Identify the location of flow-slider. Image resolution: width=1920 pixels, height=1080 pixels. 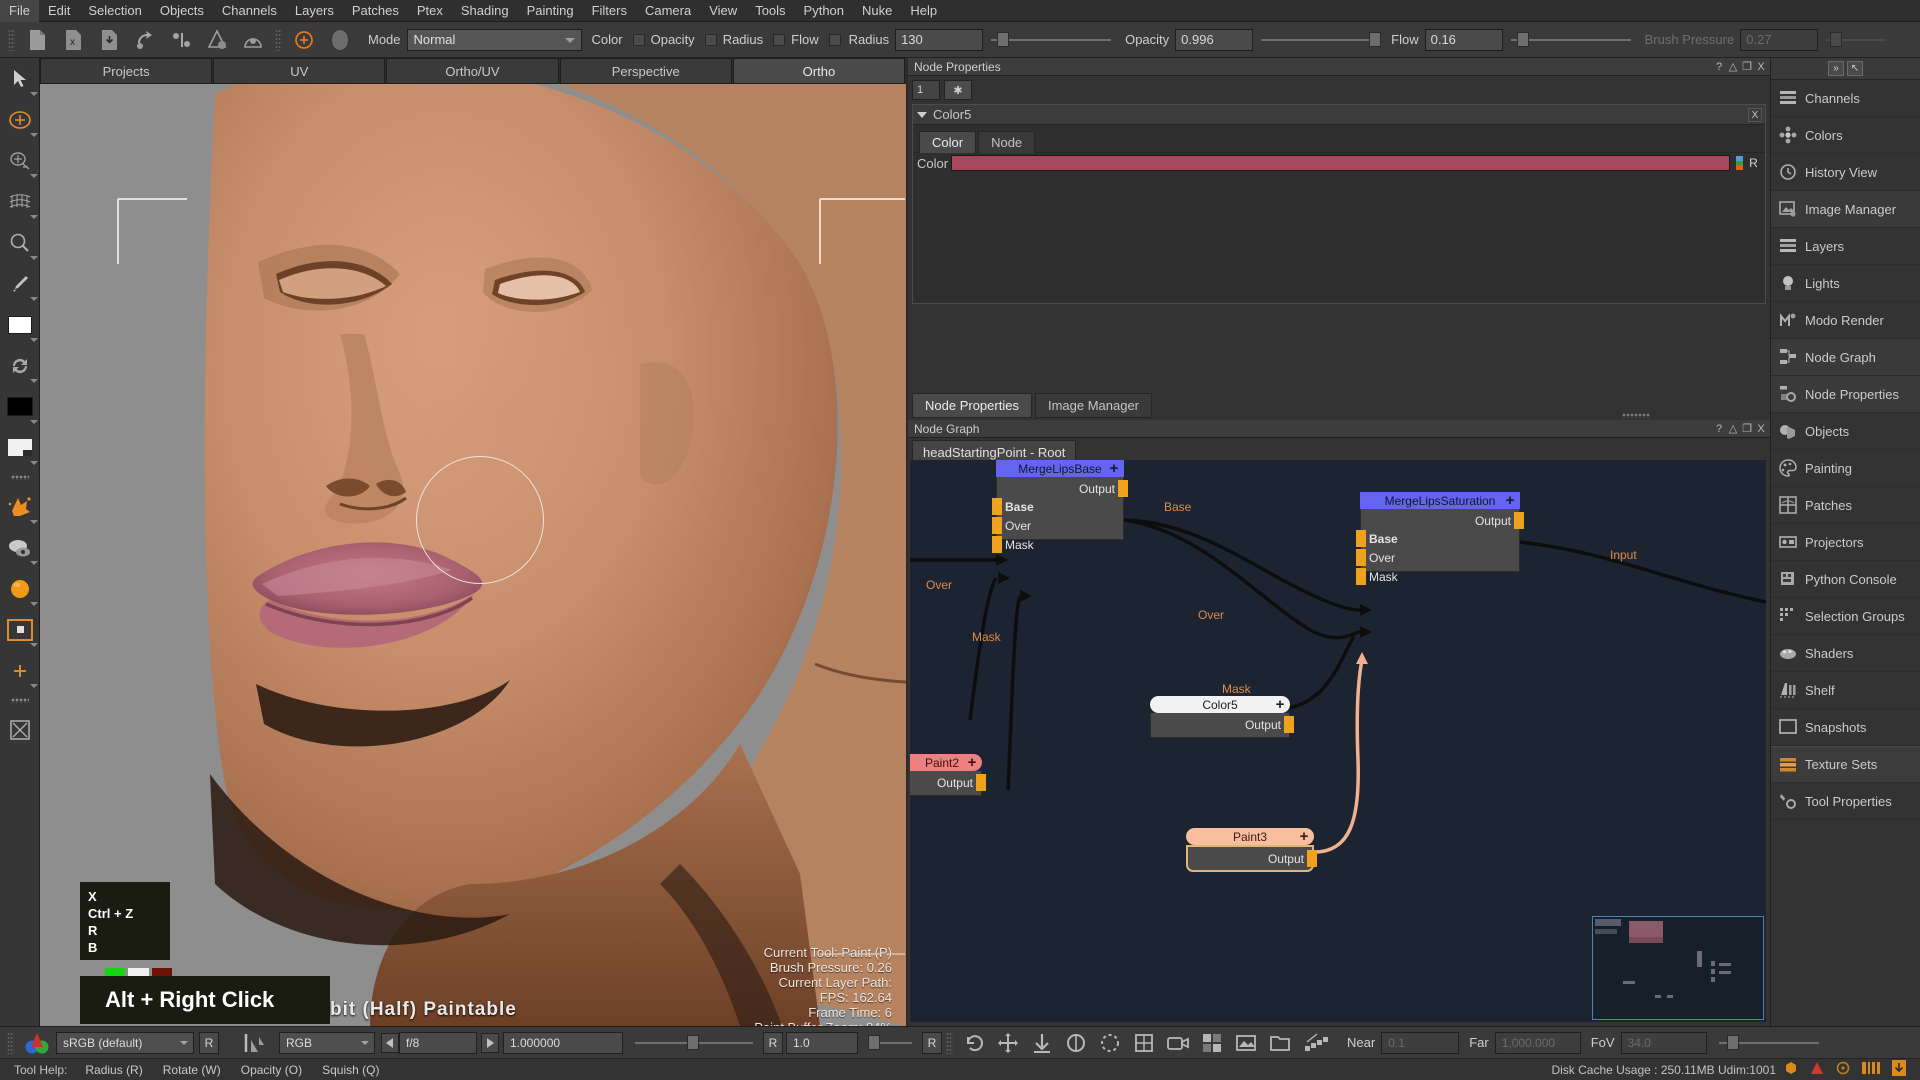
(1570, 40).